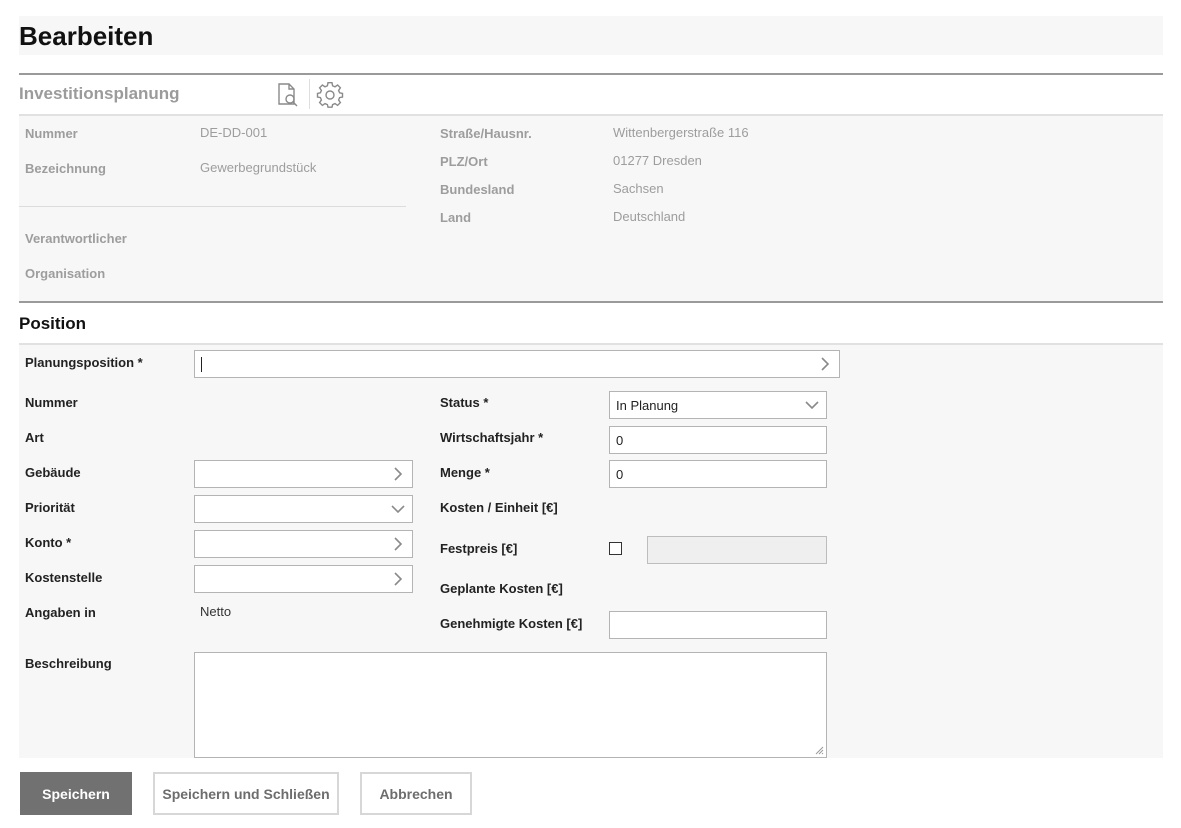  Describe the element at coordinates (464, 161) in the screenshot. I see `summary-label: PLZ/Ort` at that location.